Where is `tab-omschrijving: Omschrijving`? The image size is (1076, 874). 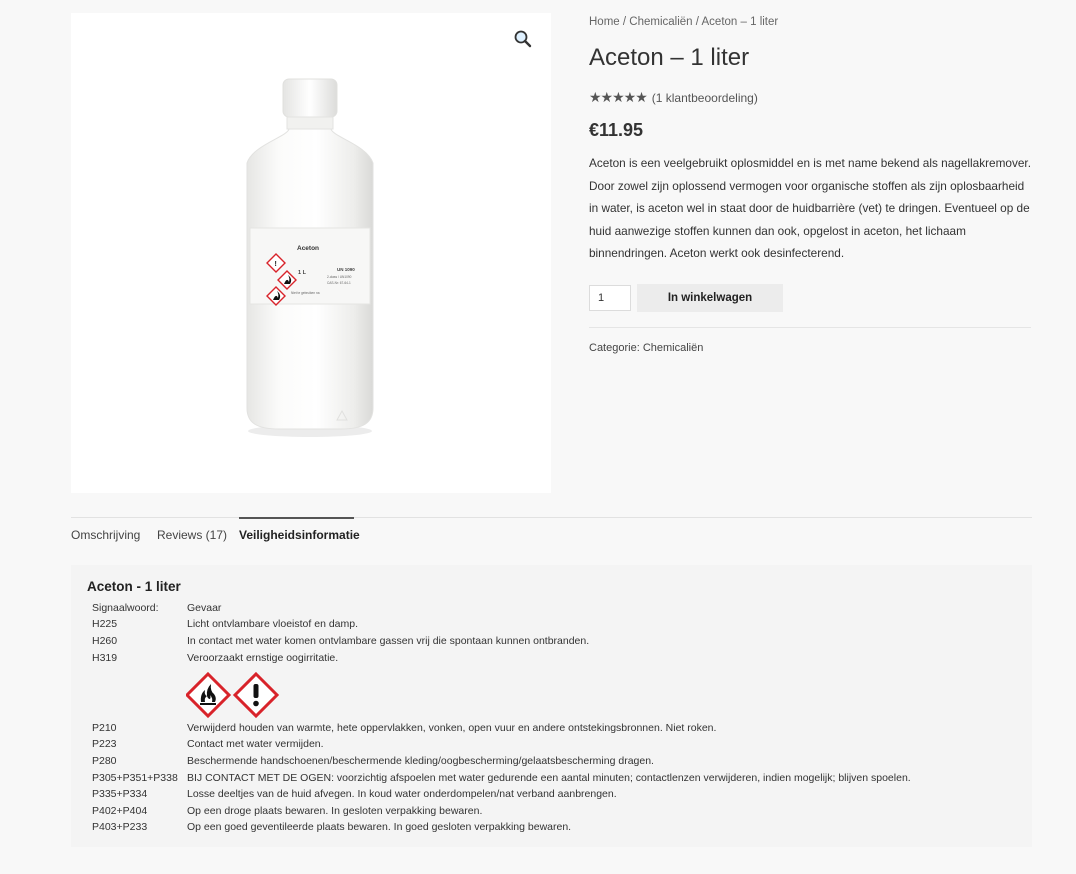
tab-omschrijving: Omschrijving is located at coordinates (105, 535).